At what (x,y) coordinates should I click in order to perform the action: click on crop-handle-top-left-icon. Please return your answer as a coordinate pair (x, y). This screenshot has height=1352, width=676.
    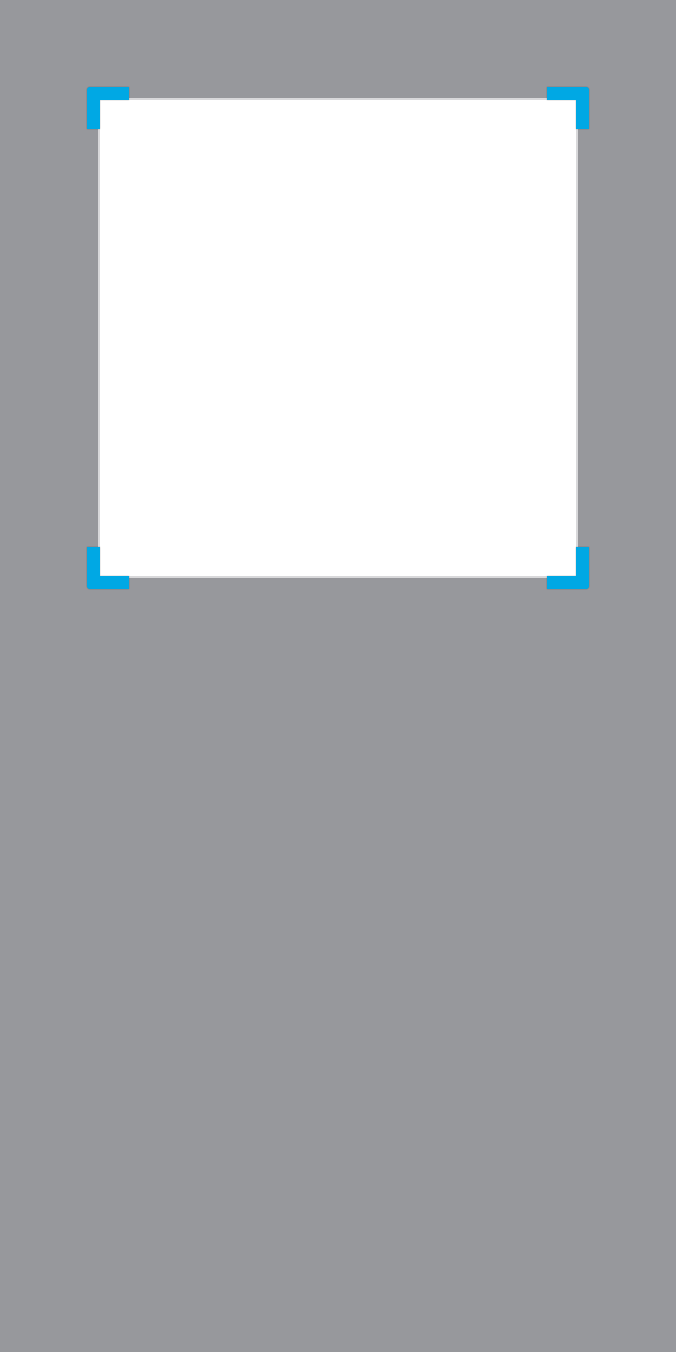
    Looking at the image, I should click on (108, 108).